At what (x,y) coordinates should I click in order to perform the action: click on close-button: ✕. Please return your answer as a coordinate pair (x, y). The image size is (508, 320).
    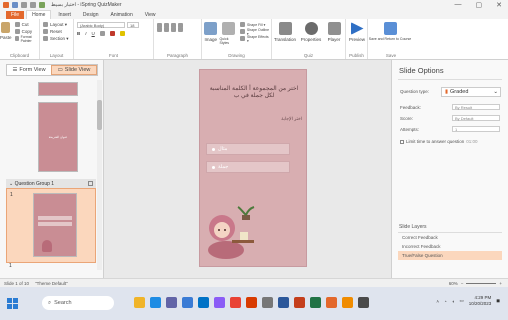
    Looking at the image, I should click on (499, 5).